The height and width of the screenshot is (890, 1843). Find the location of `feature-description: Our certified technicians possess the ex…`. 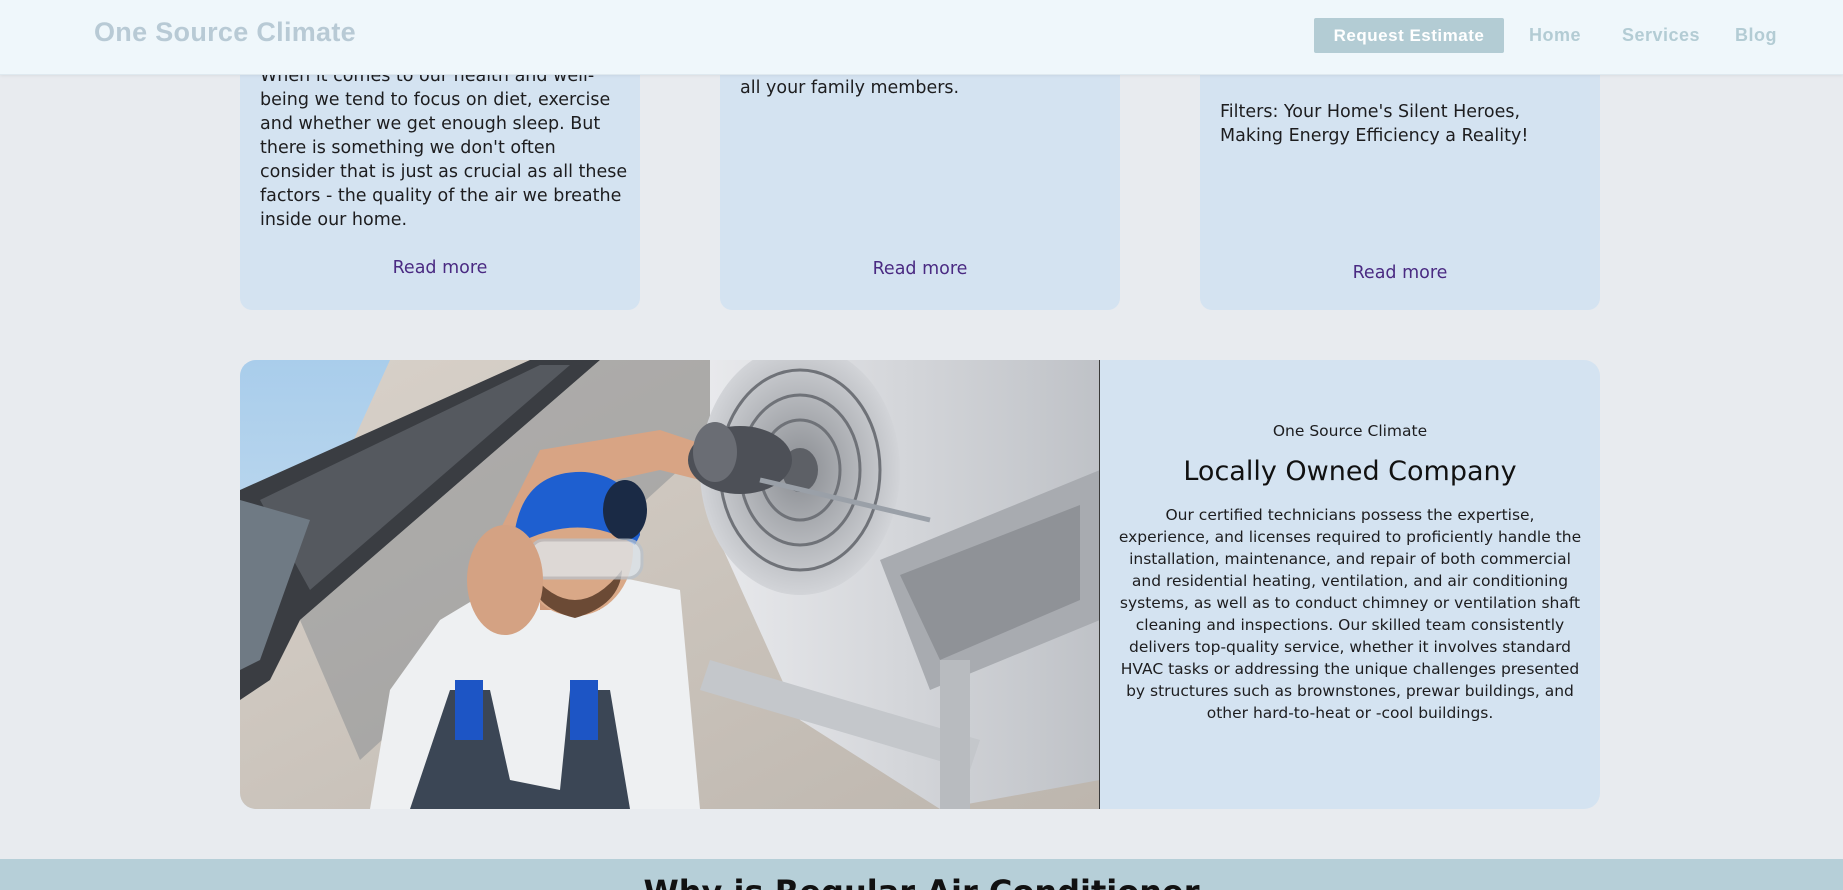

feature-description: Our certified technicians possess the ex… is located at coordinates (1350, 614).